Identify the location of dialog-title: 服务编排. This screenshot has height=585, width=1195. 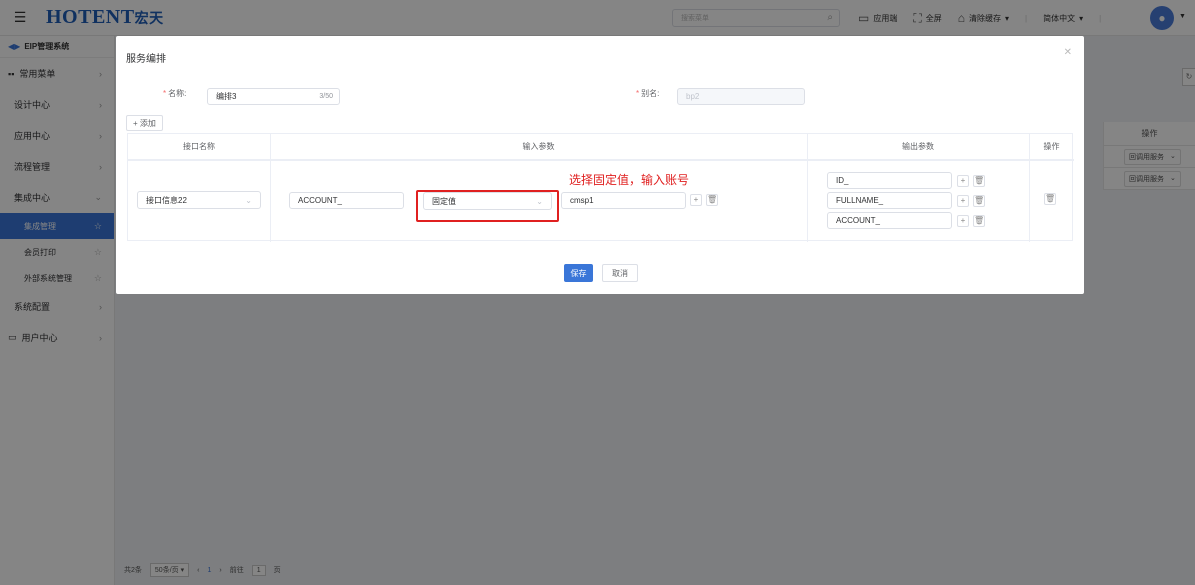
(146, 59).